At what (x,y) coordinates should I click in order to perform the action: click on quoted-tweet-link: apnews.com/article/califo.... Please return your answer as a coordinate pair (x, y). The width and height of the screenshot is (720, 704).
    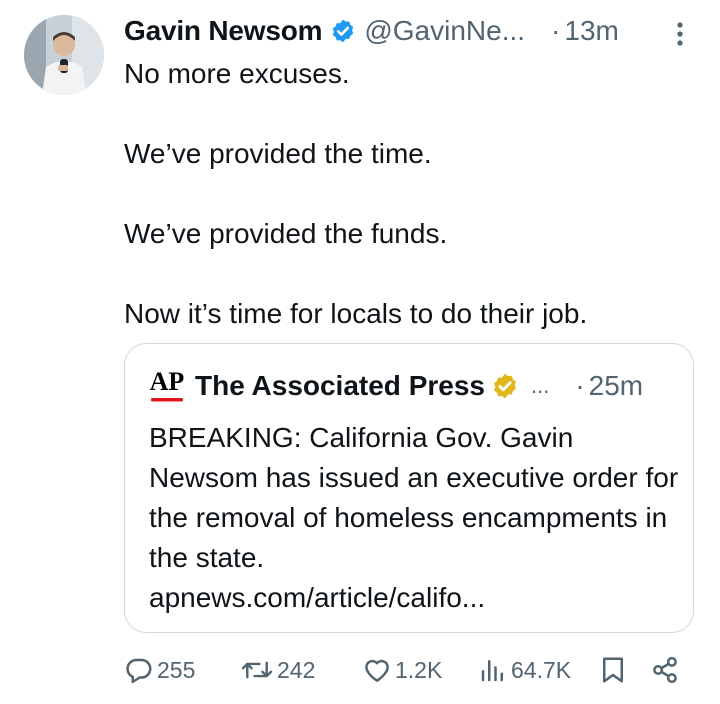
    Looking at the image, I should click on (414, 598).